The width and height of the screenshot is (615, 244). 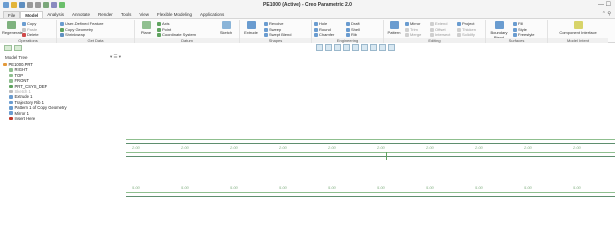 I want to click on tab-render: Render, so click(x=105, y=14).